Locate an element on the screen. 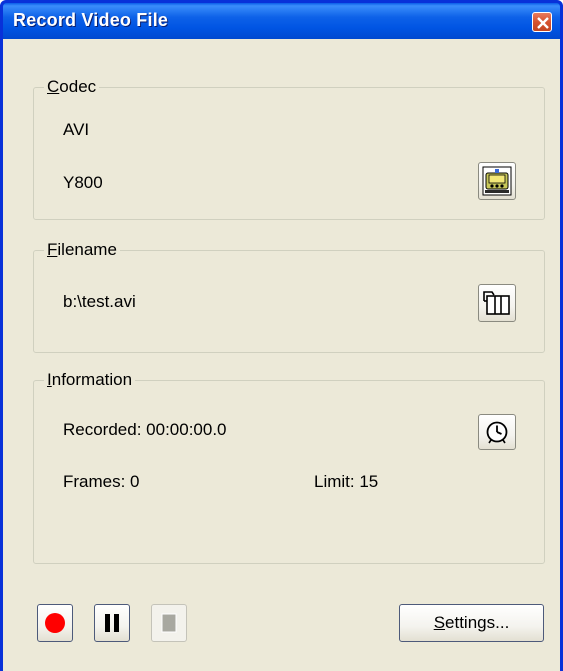 This screenshot has width=563, height=671. time-limit-button is located at coordinates (497, 432).